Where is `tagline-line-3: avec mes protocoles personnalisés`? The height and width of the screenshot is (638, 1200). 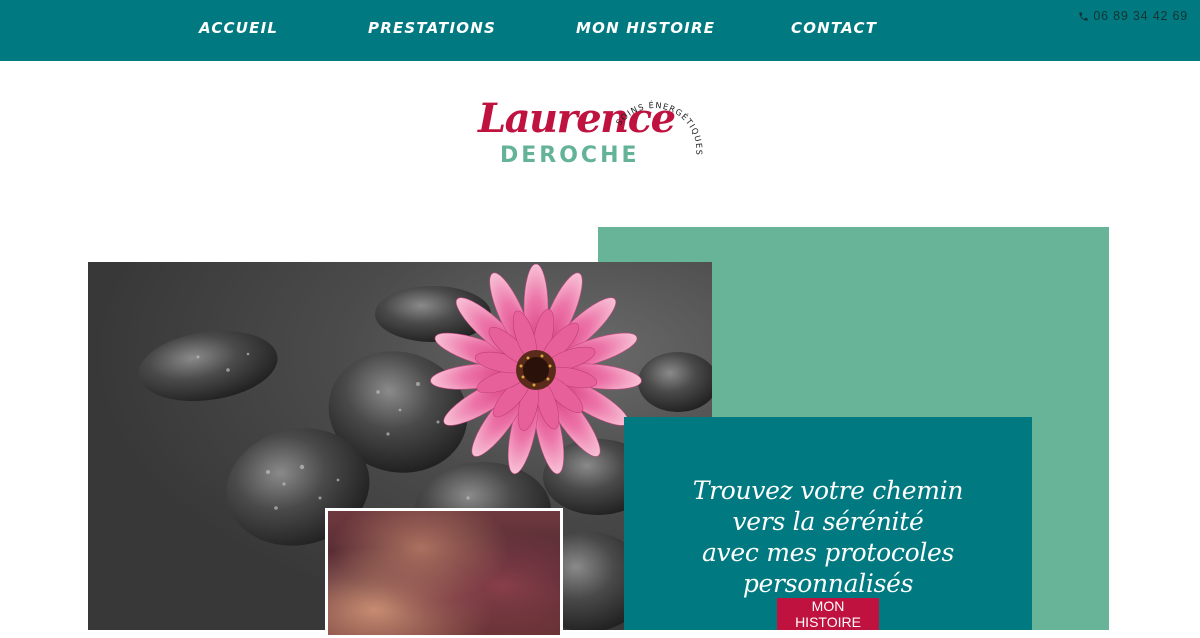
tagline-line-3: avec mes protocoles personnalisés is located at coordinates (828, 568).